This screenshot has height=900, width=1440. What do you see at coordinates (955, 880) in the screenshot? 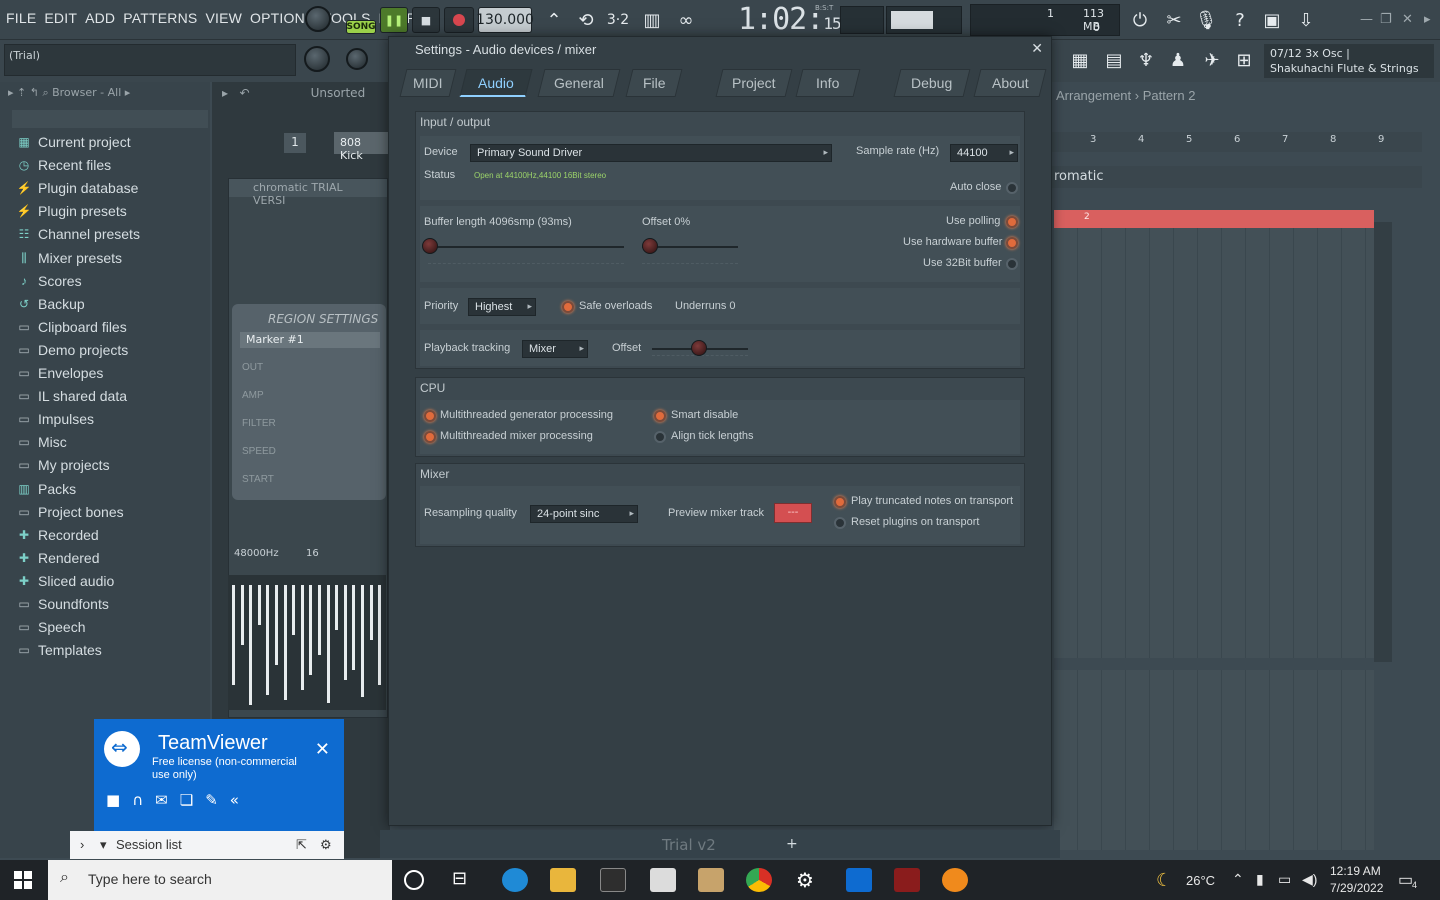
I see `fl-studio-icon` at bounding box center [955, 880].